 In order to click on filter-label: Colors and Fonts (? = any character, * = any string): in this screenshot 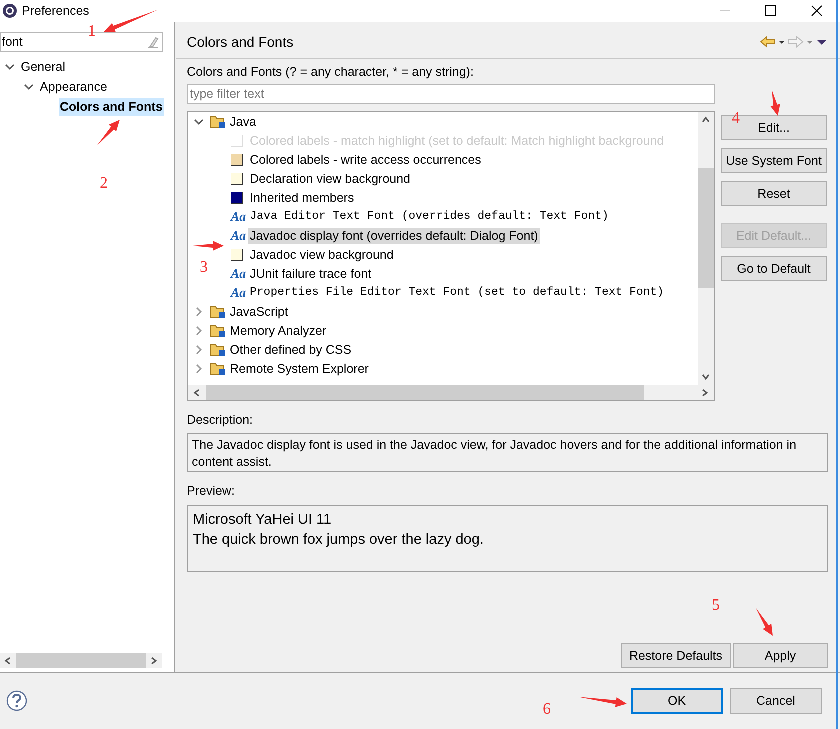, I will do `click(331, 73)`.